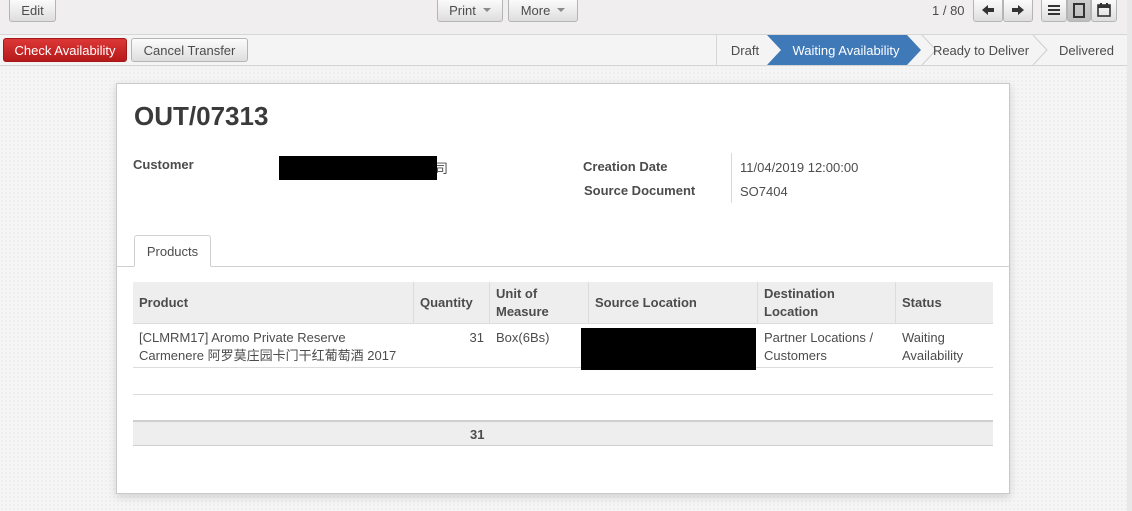 The width and height of the screenshot is (1132, 511). I want to click on cancel-transfer-label: Cancel Transfer, so click(189, 50).